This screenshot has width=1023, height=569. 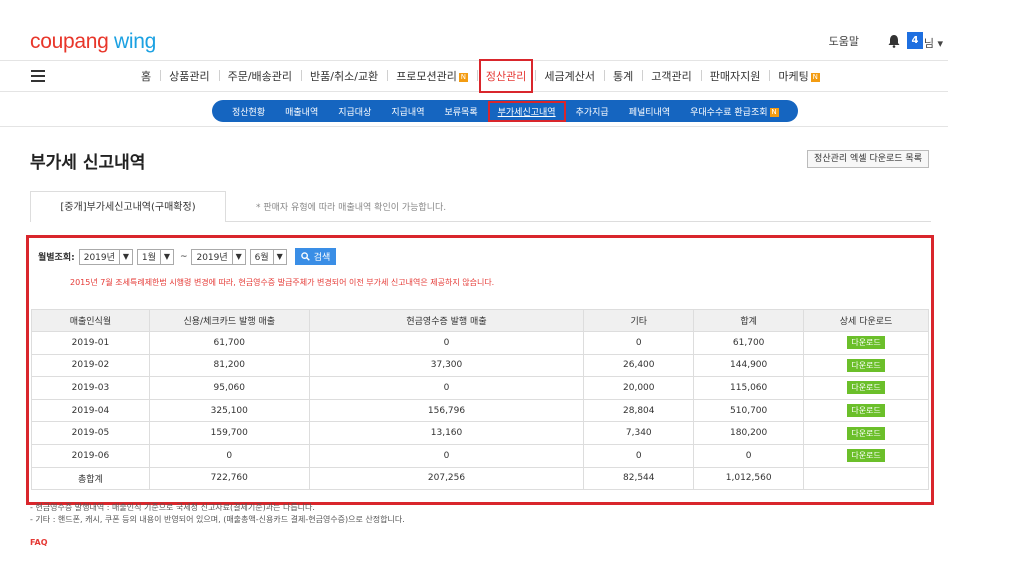 What do you see at coordinates (105, 256) in the screenshot?
I see `from-year-select: 2019년 ▼` at bounding box center [105, 256].